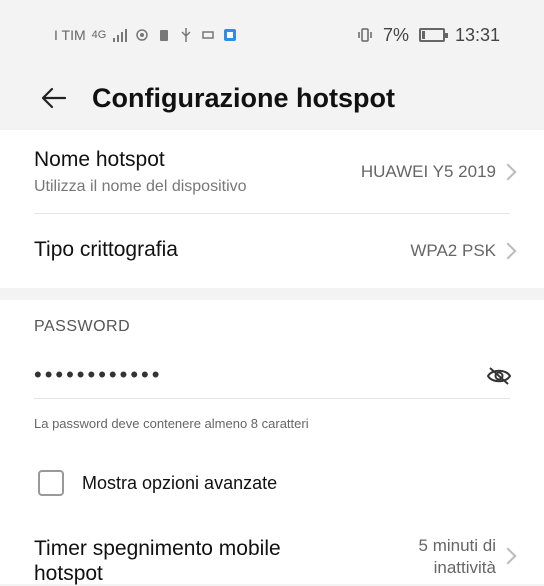 The height and width of the screenshot is (586, 544). Describe the element at coordinates (477, 34) in the screenshot. I see `clock: 13:31` at that location.